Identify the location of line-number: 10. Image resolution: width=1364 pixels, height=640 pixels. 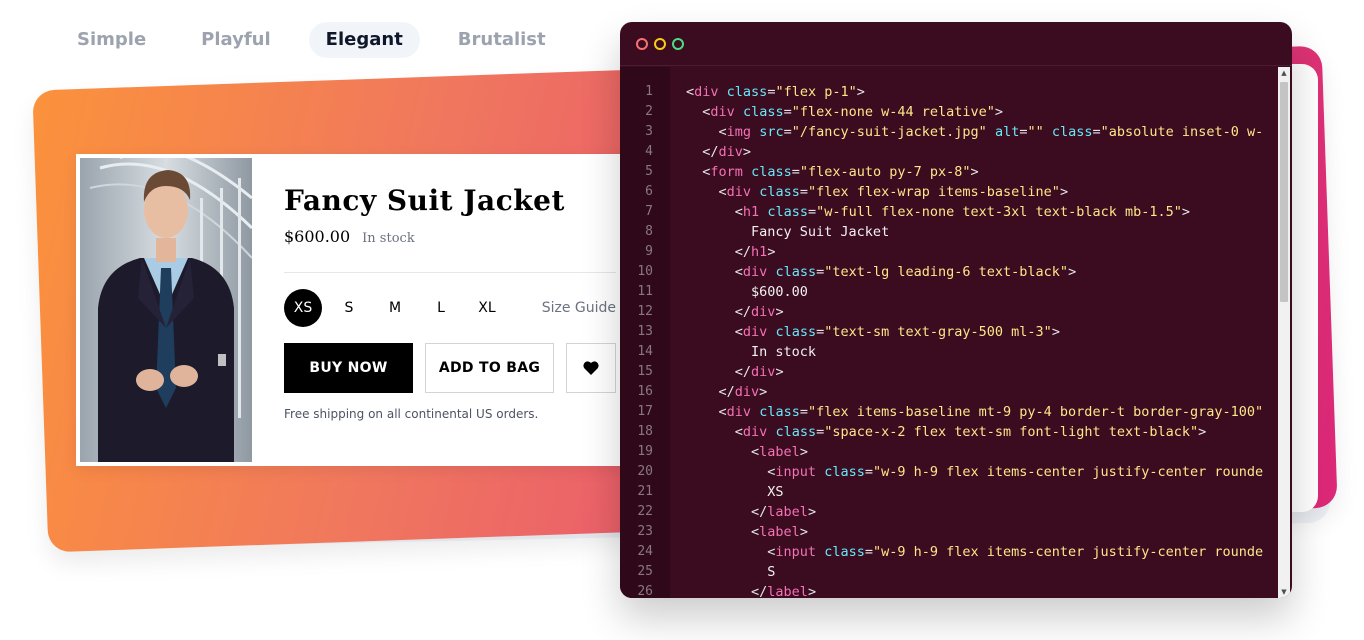
(645, 271).